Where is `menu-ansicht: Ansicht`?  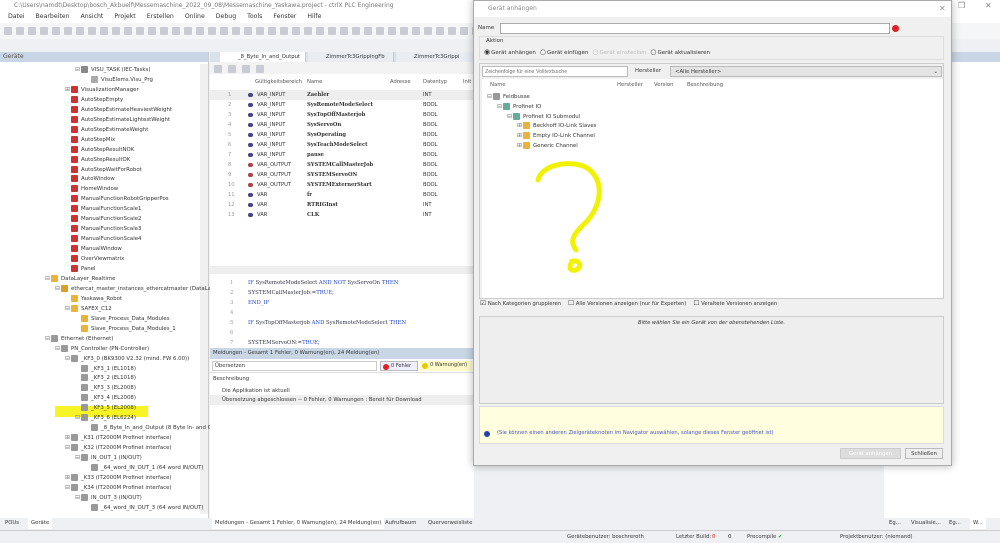
menu-ansicht: Ansicht is located at coordinates (92, 17).